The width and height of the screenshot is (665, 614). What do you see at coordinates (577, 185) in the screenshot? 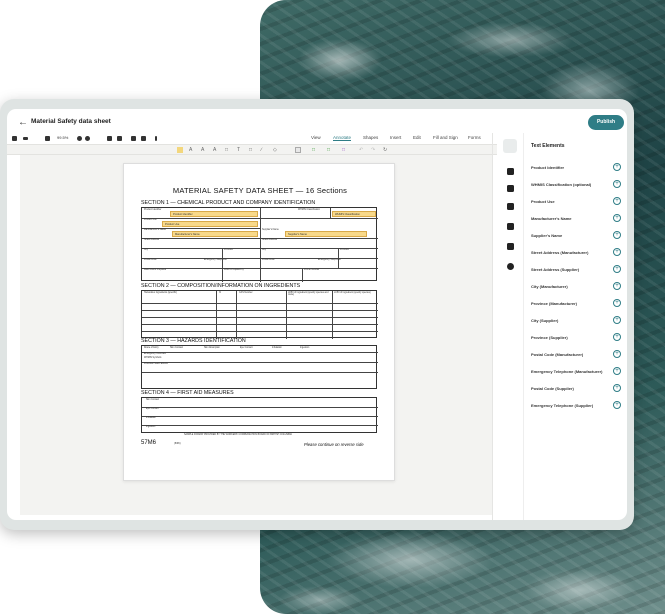
I see `text-element-item: WHMIS Classification (optional) +` at bounding box center [577, 185].